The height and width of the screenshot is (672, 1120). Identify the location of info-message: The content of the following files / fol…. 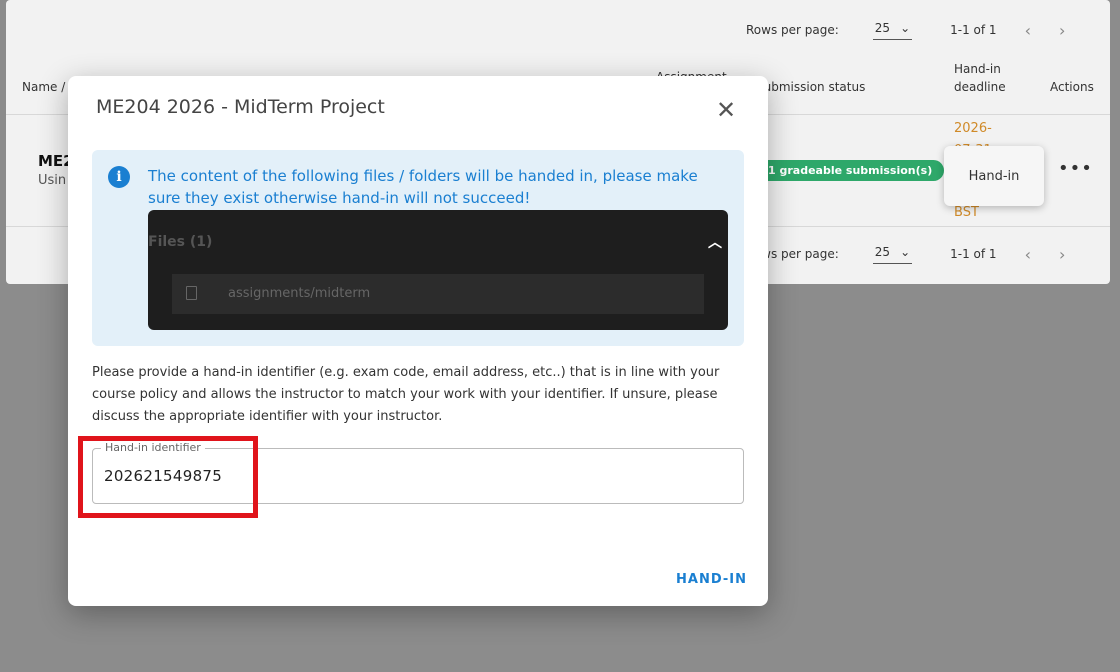
(423, 187).